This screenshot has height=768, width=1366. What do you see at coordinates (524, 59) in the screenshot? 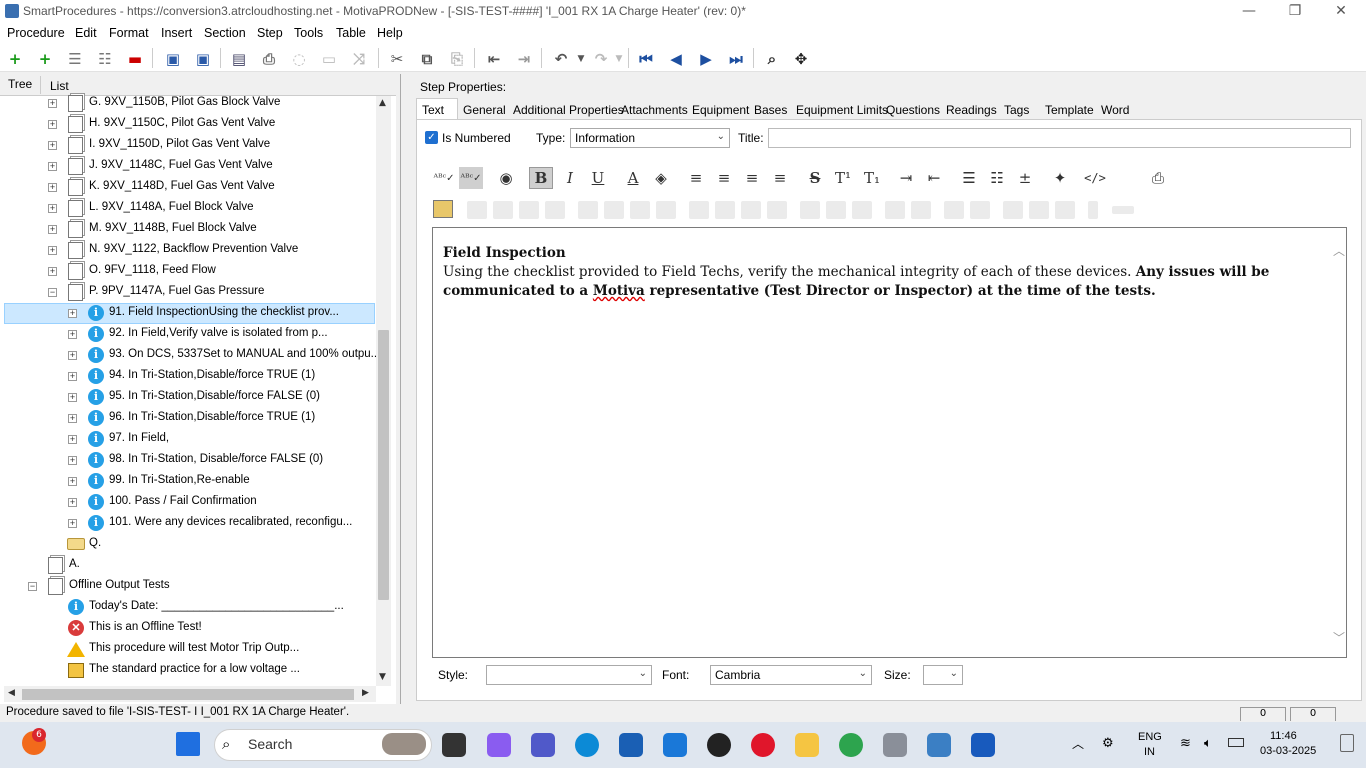
I see `indent-icon: ⇥` at bounding box center [524, 59].